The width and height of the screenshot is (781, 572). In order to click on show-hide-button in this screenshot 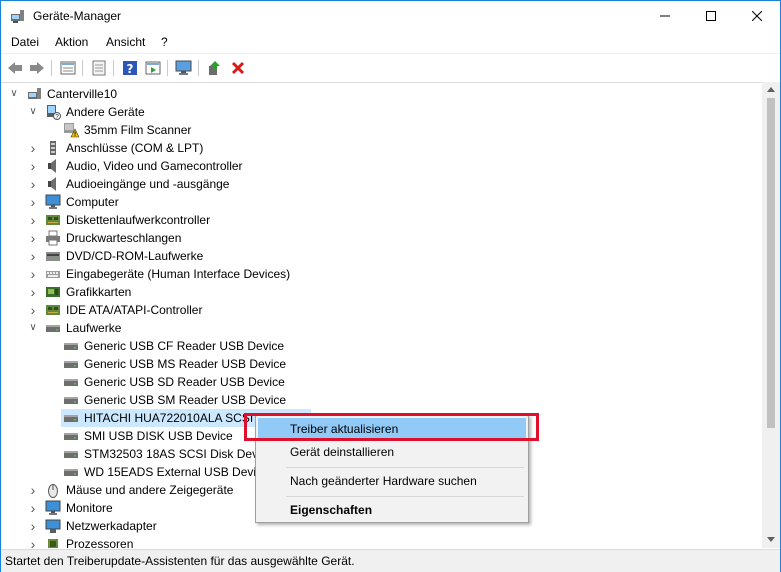, I will do `click(99, 68)`.